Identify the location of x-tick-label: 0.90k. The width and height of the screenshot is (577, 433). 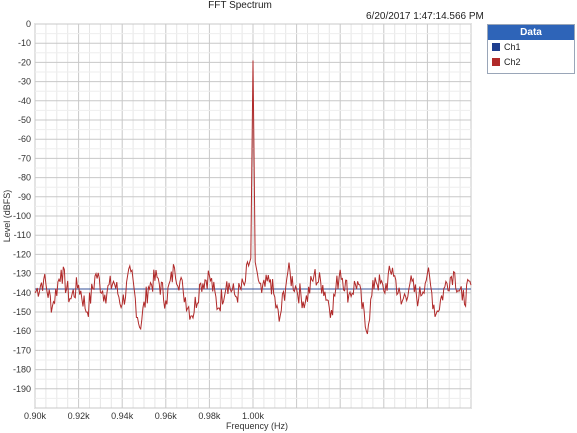
(35, 416).